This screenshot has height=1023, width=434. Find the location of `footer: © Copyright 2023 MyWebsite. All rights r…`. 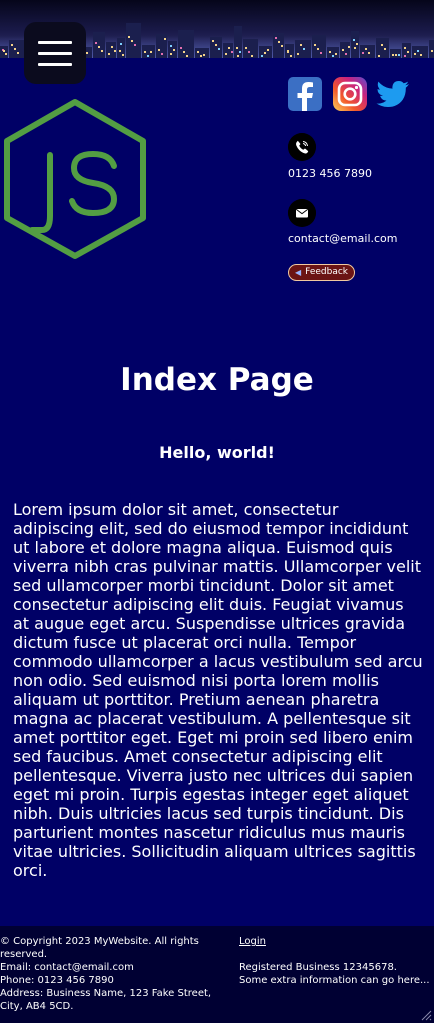

footer: © Copyright 2023 MyWebsite. All rights r… is located at coordinates (217, 974).